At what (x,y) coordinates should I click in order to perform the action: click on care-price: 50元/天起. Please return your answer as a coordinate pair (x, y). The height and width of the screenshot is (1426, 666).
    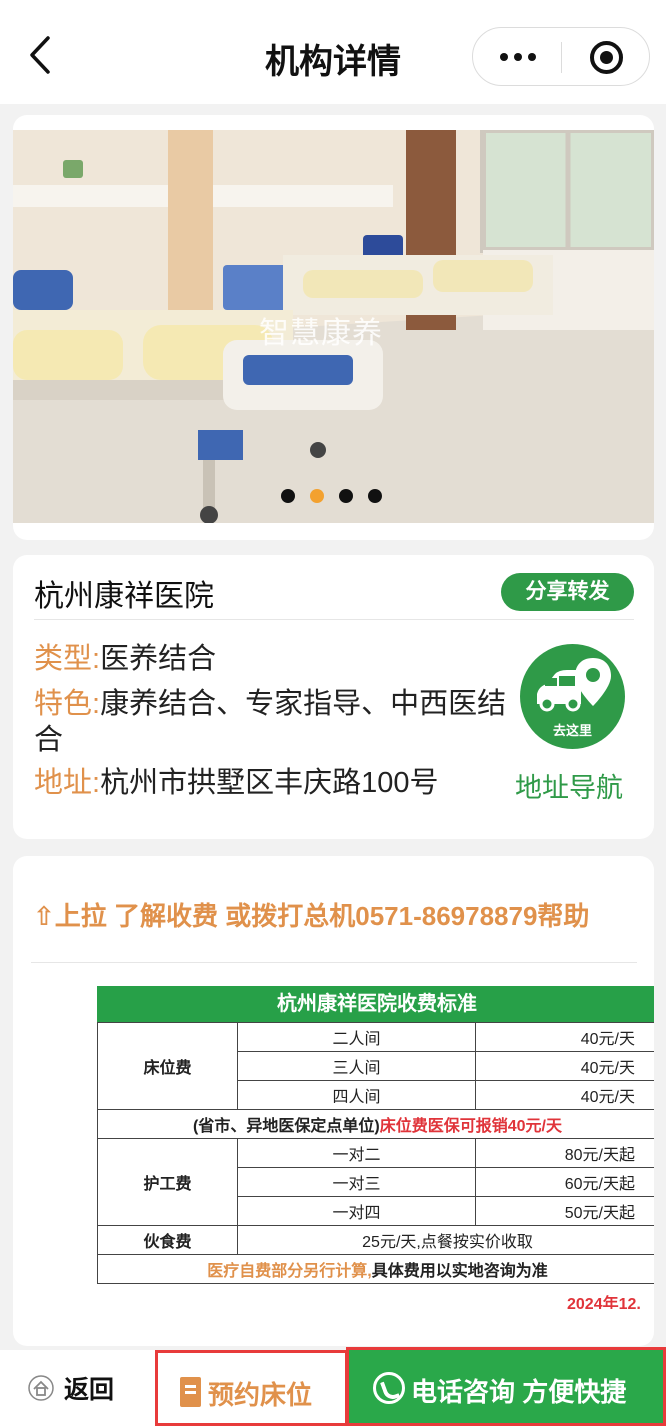
    Looking at the image, I should click on (564, 1211).